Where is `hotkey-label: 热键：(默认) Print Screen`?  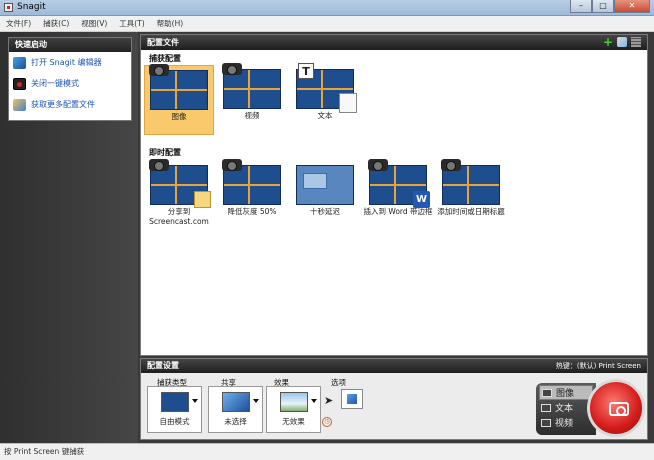
hotkey-label: 热键：(默认) Print Screen is located at coordinates (598, 366).